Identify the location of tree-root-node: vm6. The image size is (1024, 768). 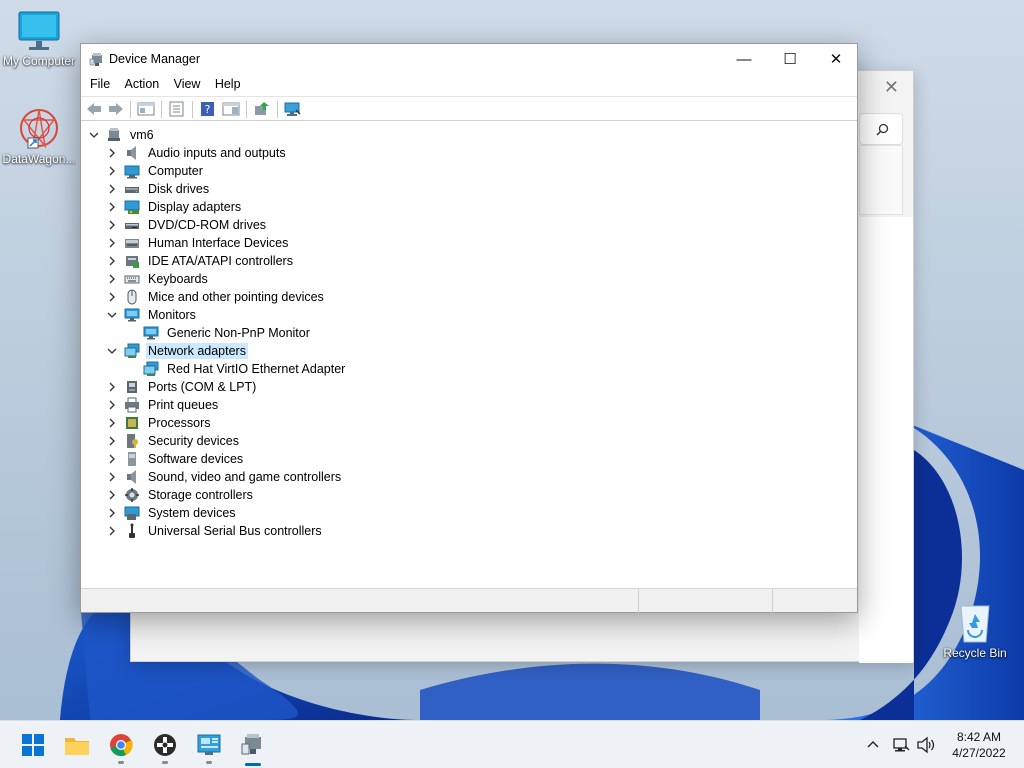
(122, 135).